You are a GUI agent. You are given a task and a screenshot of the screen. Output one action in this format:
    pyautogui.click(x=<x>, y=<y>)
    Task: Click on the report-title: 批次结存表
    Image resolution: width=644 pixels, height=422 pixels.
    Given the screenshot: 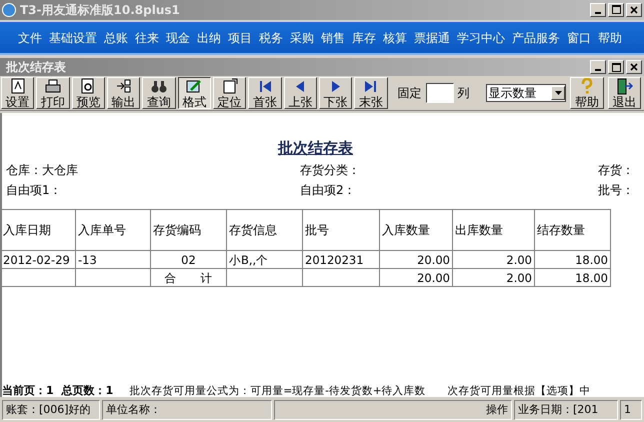 What is the action you would take?
    pyautogui.click(x=315, y=149)
    